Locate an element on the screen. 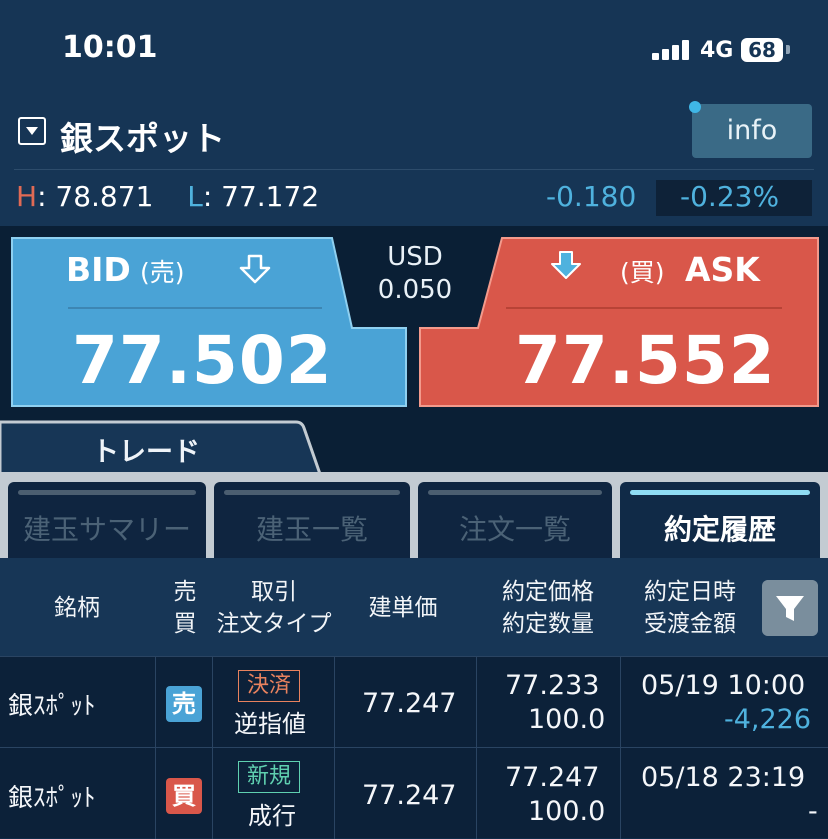 The width and height of the screenshot is (828, 839). subtab-label: 建玉一覧 is located at coordinates (311, 529).